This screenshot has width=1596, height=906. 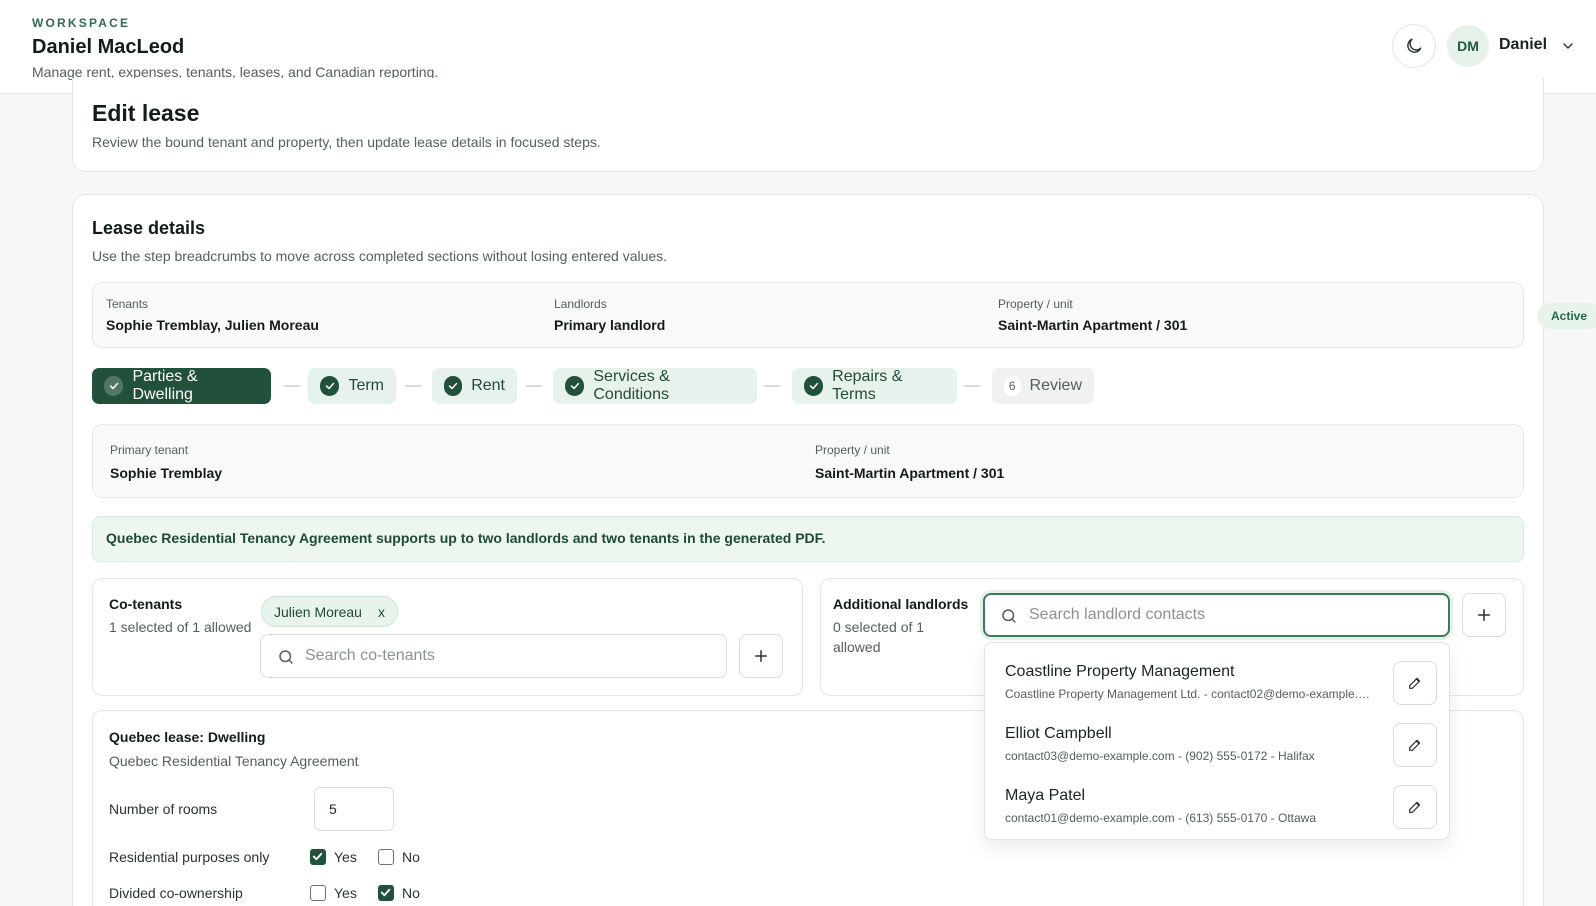 What do you see at coordinates (1230, 615) in the screenshot?
I see `landlords-search-input` at bounding box center [1230, 615].